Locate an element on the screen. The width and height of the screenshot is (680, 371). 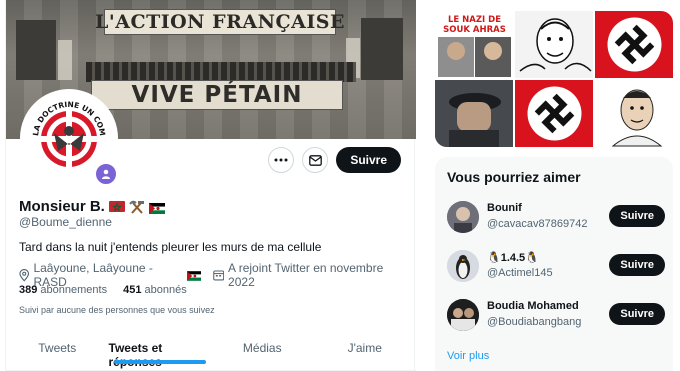
tab-label: Médias is located at coordinates (262, 348).